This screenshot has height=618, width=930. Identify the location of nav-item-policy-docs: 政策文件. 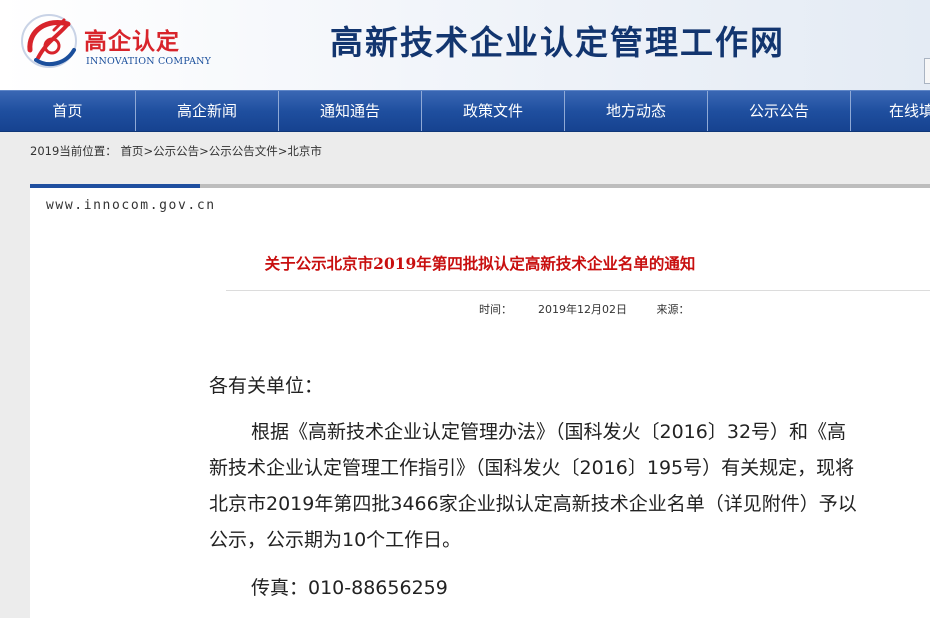
(493, 111).